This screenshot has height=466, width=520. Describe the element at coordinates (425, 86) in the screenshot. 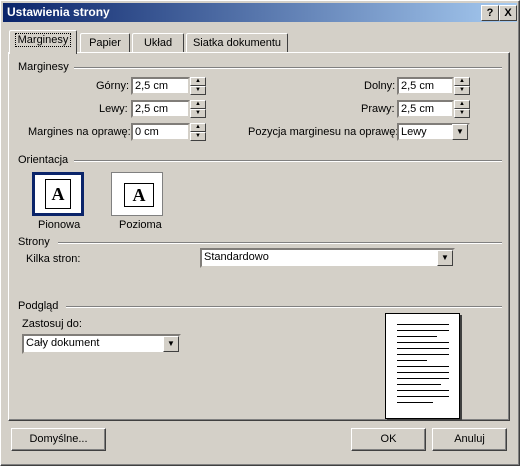

I see `bottom-margin-input: 2,5 cm` at that location.